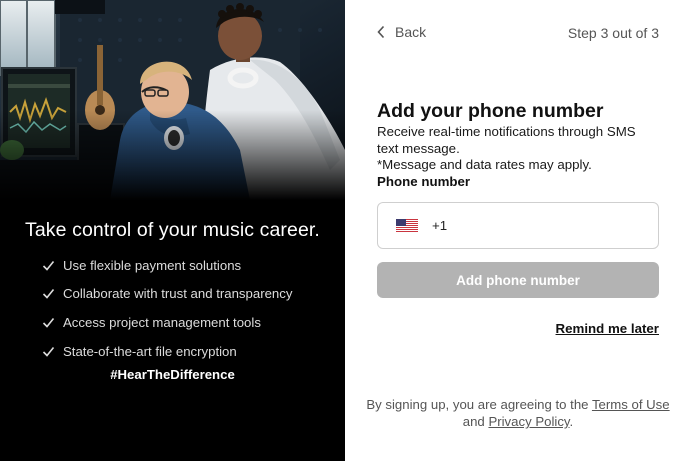 This screenshot has height=461, width=688. I want to click on feature-label: Collaborate with trust and transparency, so click(178, 294).